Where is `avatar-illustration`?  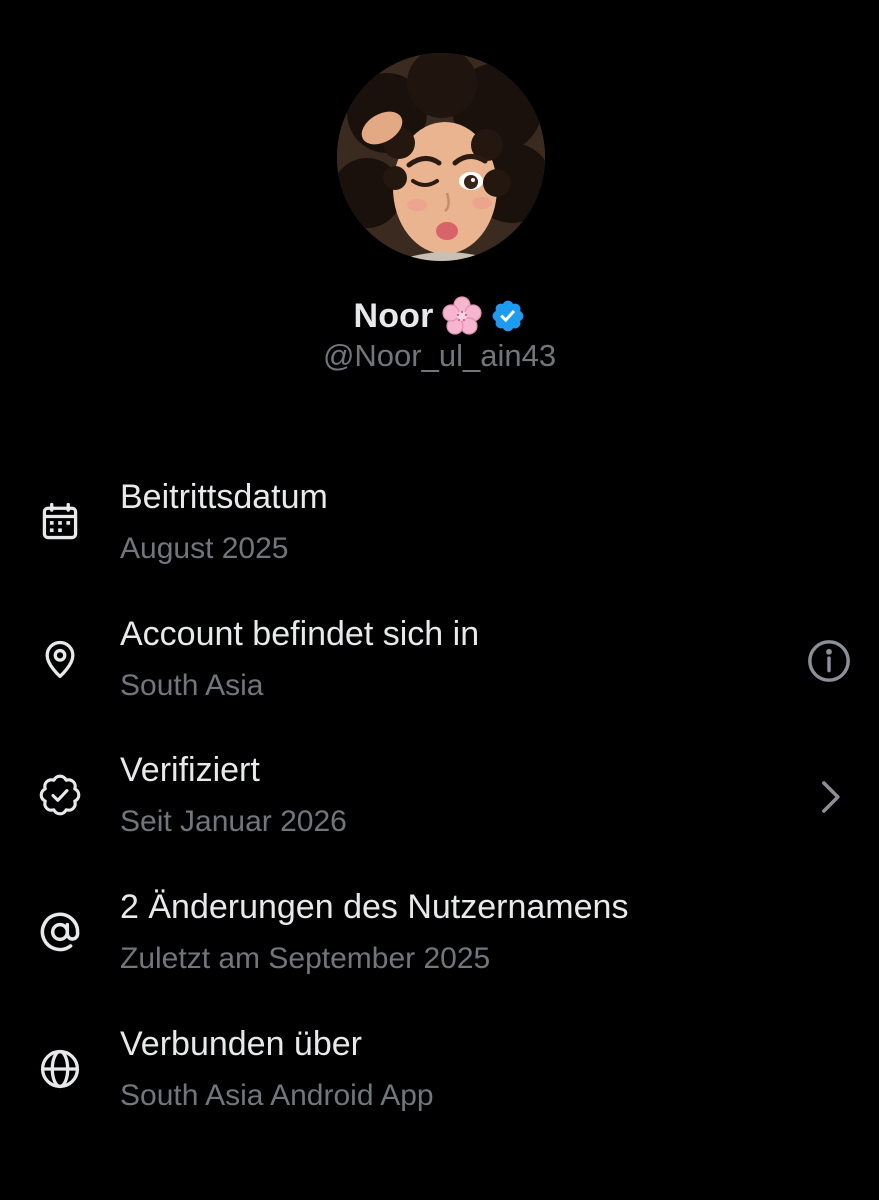
avatar-illustration is located at coordinates (441, 157).